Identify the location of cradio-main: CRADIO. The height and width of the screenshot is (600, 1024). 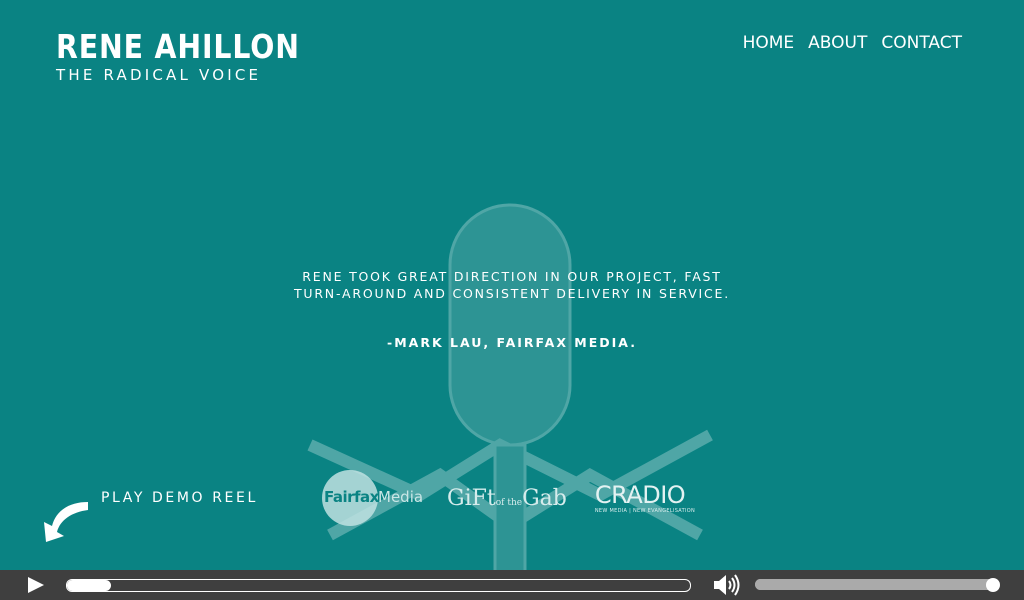
(640, 495).